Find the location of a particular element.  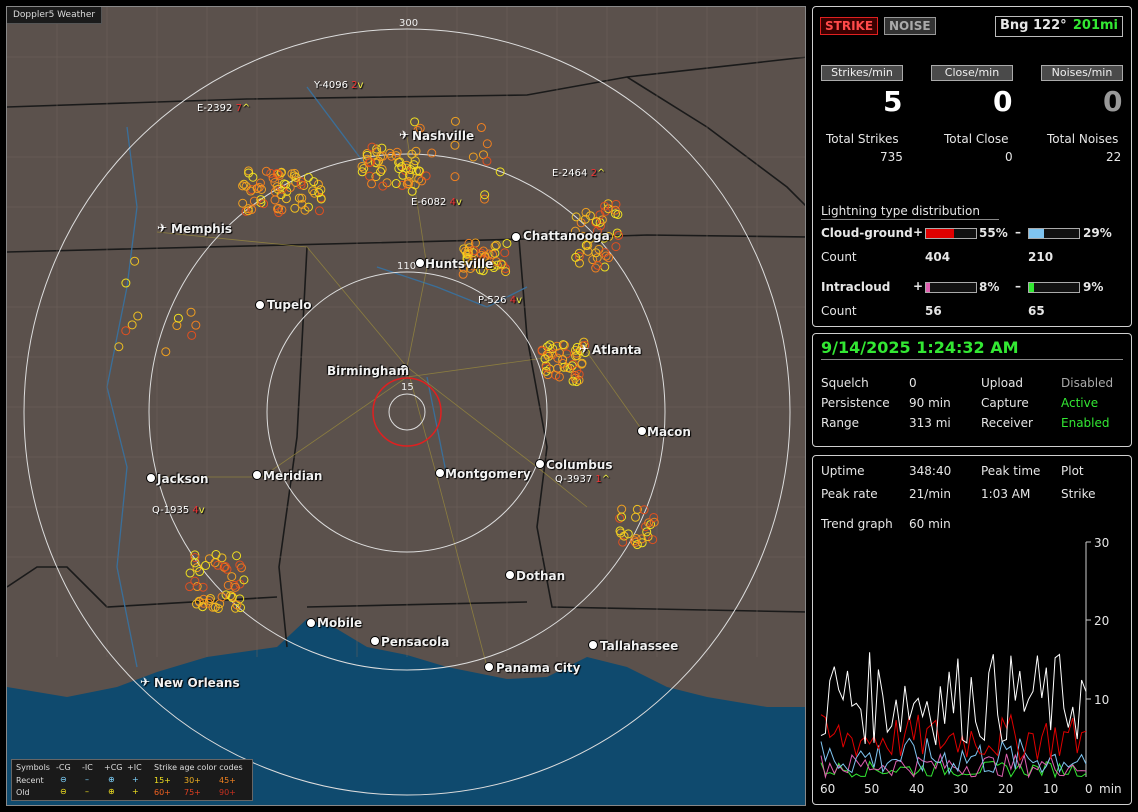

ic-label: Intracloud is located at coordinates (856, 287).